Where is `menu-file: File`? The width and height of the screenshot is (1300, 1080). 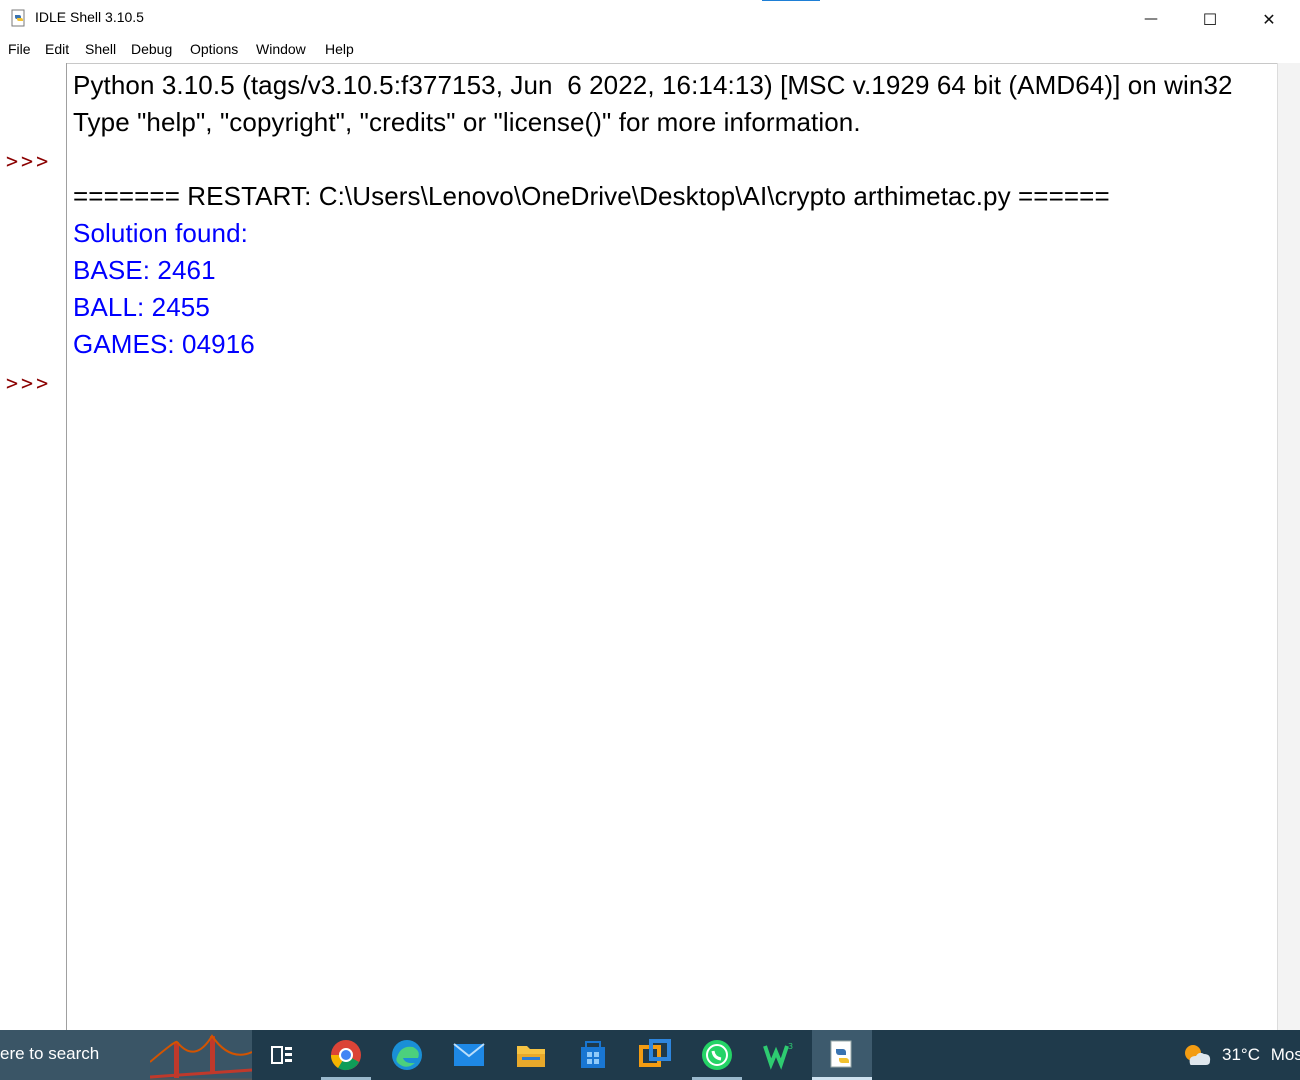 menu-file: File is located at coordinates (19, 49).